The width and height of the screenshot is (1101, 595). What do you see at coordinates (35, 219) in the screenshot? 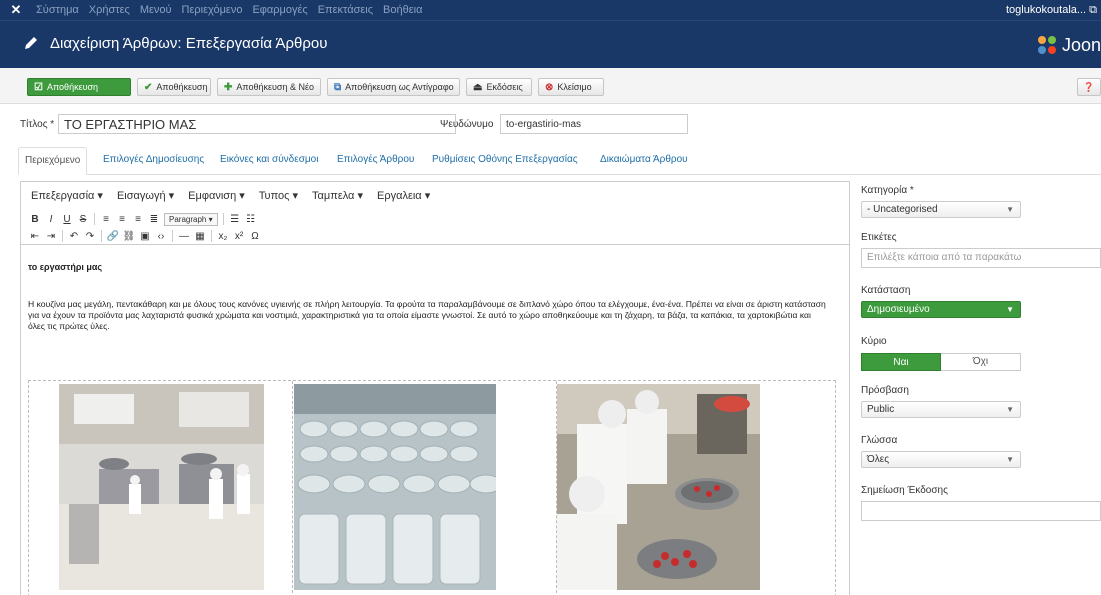
I see `bold-icon: B` at bounding box center [35, 219].